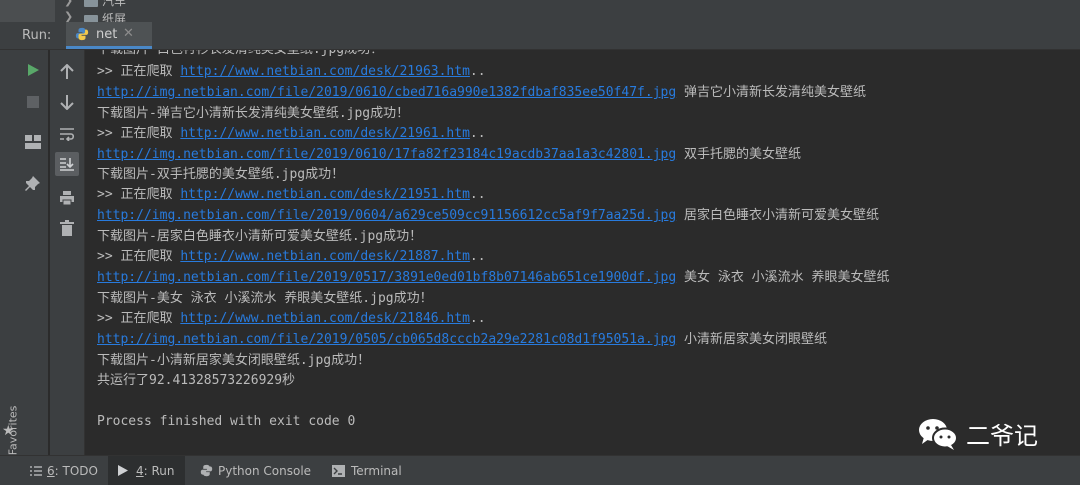  I want to click on python-console-tab: Python Console, so click(255, 470).